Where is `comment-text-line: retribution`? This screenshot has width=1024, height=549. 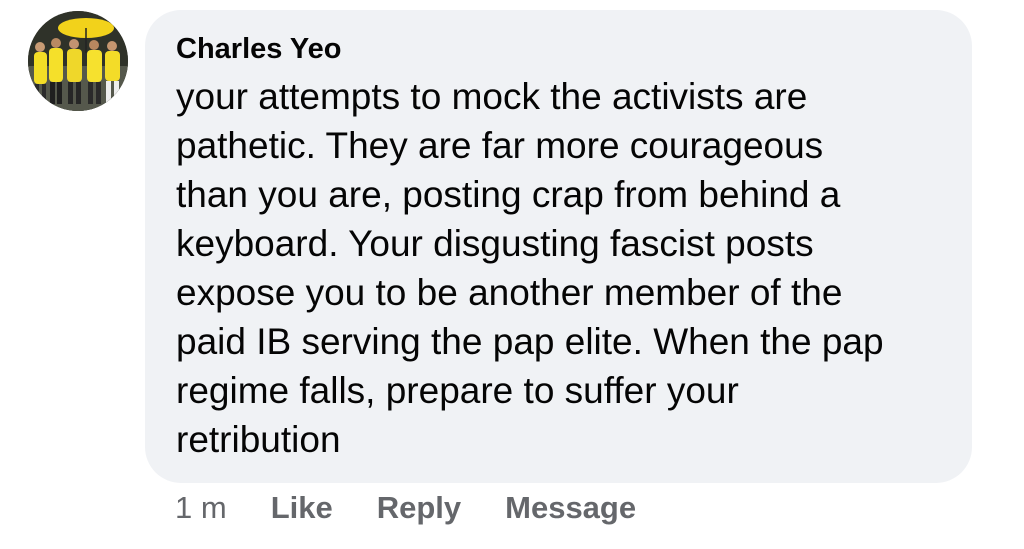
comment-text-line: retribution is located at coordinates (258, 439).